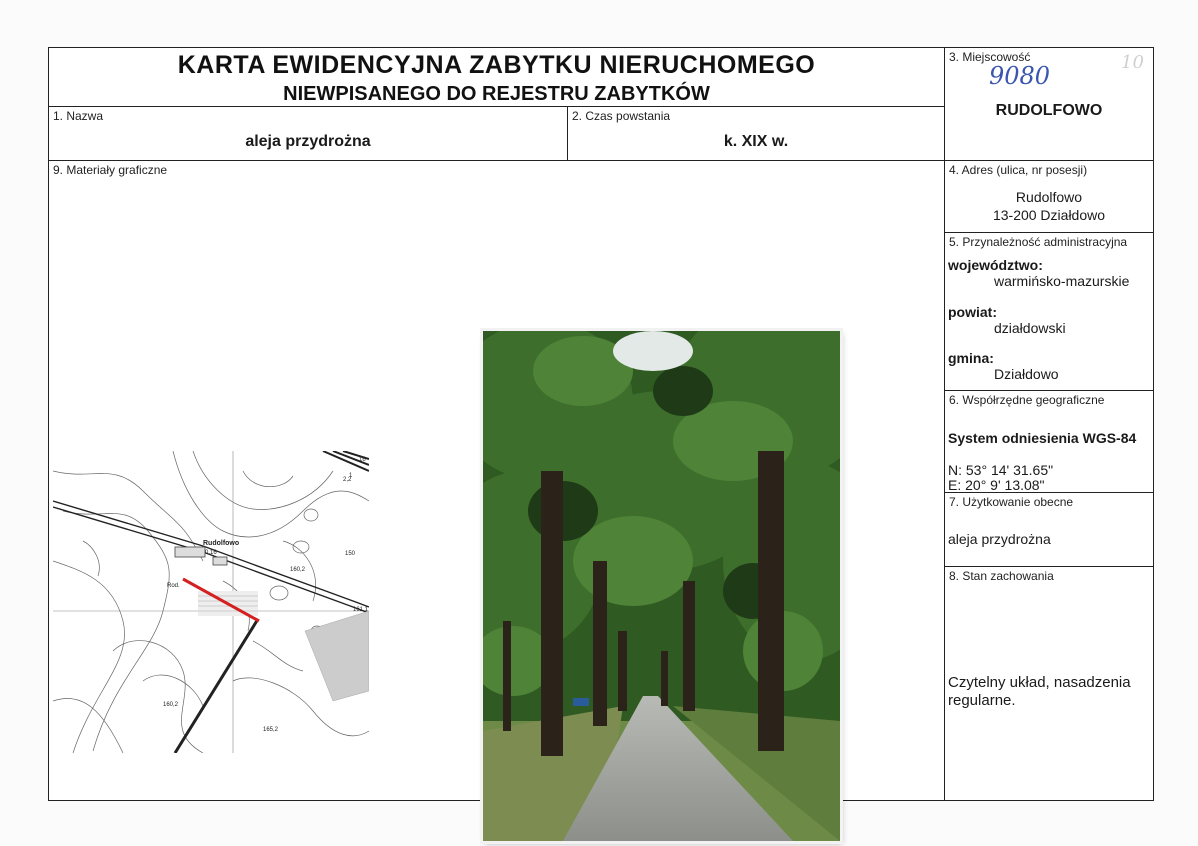  Describe the element at coordinates (972, 312) in the screenshot. I see `powiat-key: powiat:` at that location.